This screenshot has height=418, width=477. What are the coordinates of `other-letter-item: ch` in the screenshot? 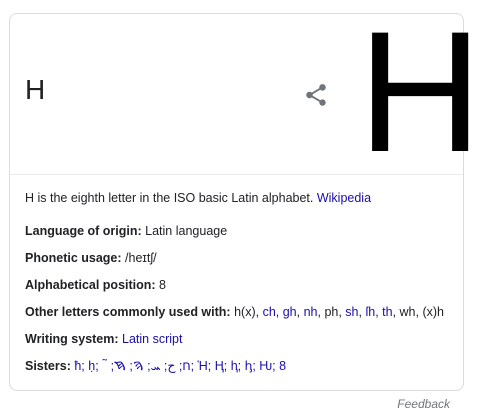 It's located at (269, 312).